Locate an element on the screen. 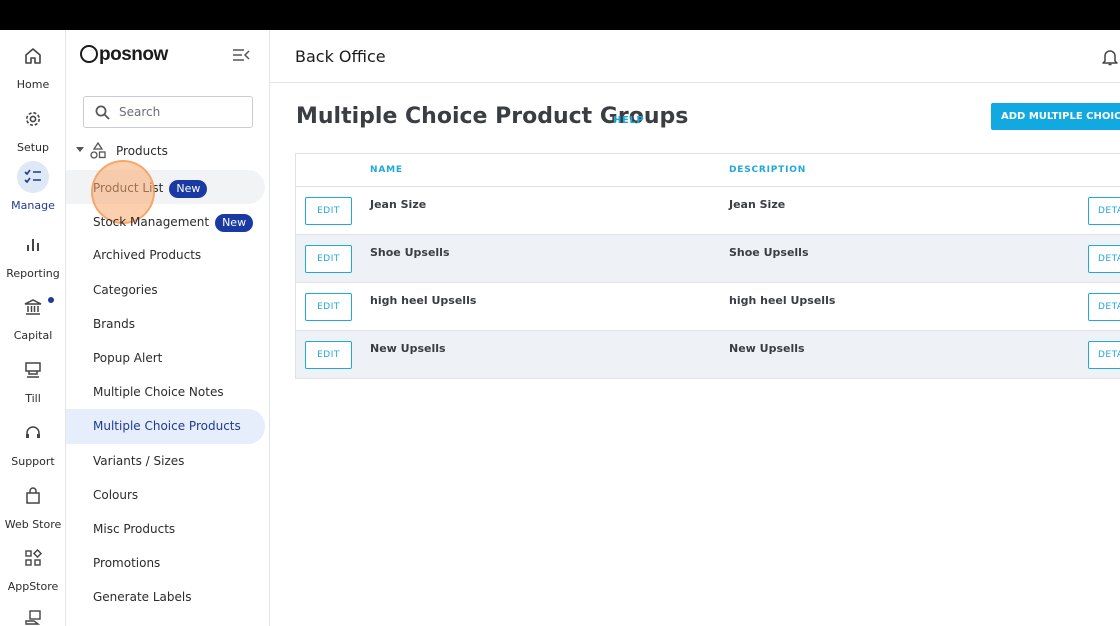  shopping-bag-icon is located at coordinates (33, 496).